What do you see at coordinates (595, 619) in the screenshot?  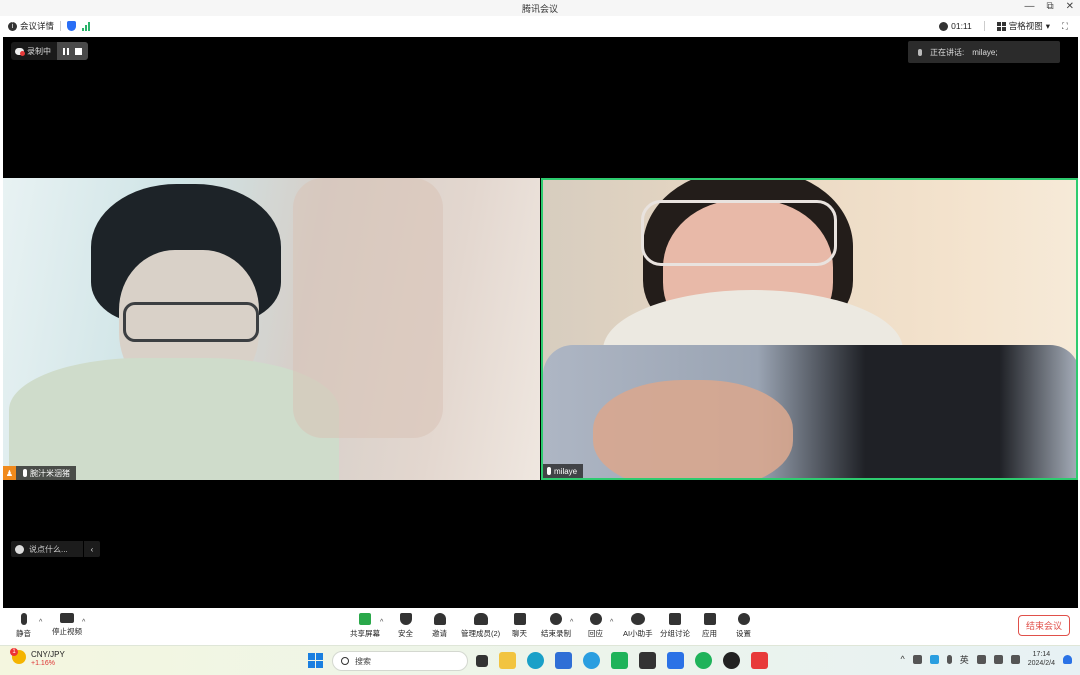 I see `reaction-icon` at bounding box center [595, 619].